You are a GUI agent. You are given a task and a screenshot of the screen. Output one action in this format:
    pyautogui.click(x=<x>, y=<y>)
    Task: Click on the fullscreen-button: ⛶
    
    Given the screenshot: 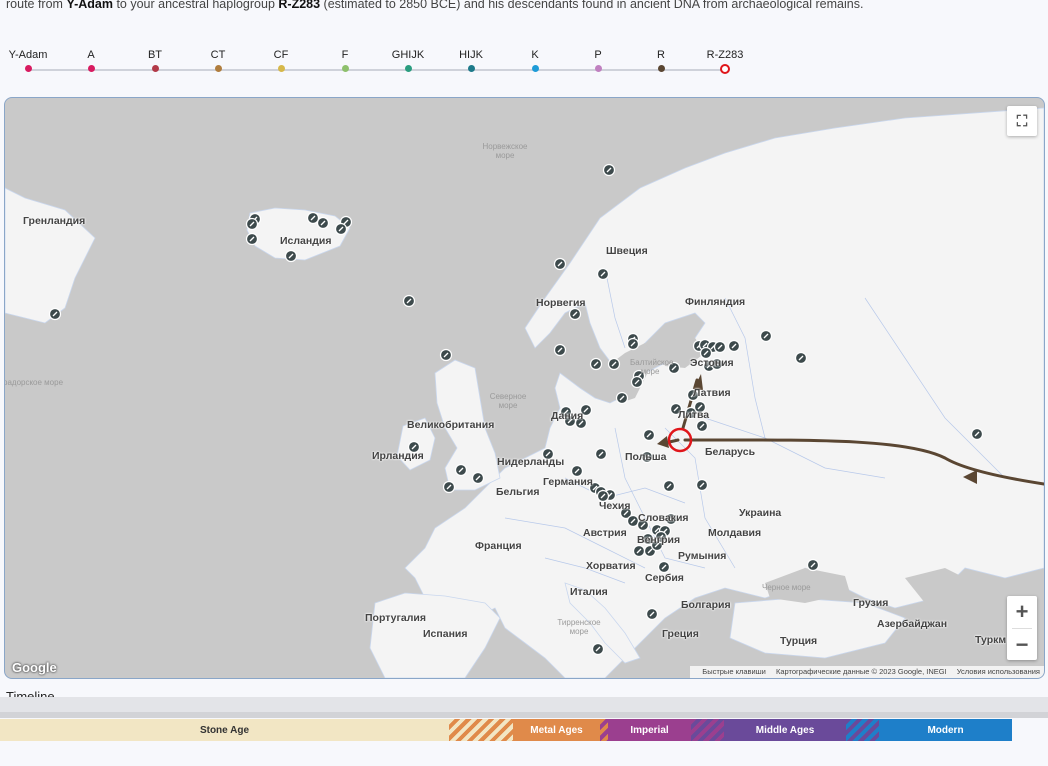 What is the action you would take?
    pyautogui.click(x=1022, y=121)
    